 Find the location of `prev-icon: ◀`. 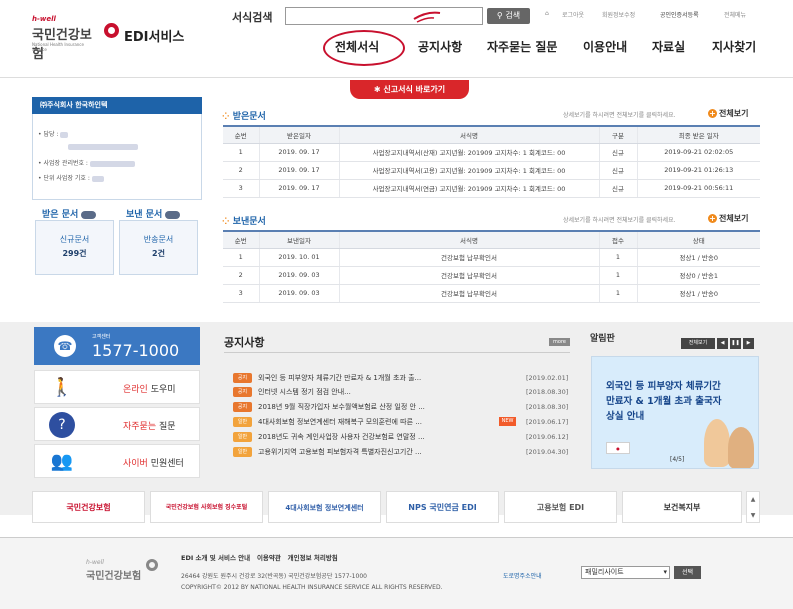

prev-icon: ◀ is located at coordinates (722, 343).